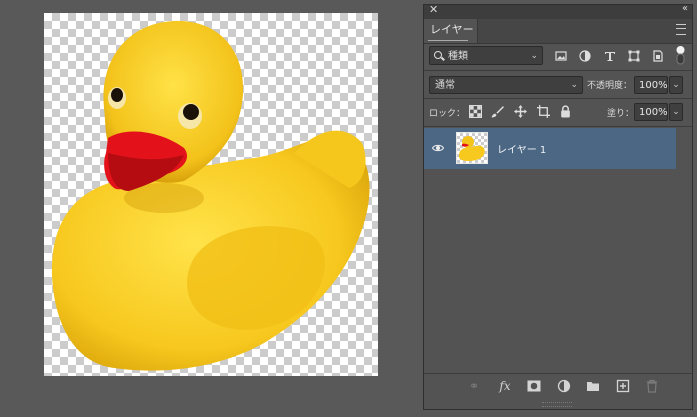  What do you see at coordinates (458, 56) in the screenshot?
I see `filter-kind-label: 種類` at bounding box center [458, 56].